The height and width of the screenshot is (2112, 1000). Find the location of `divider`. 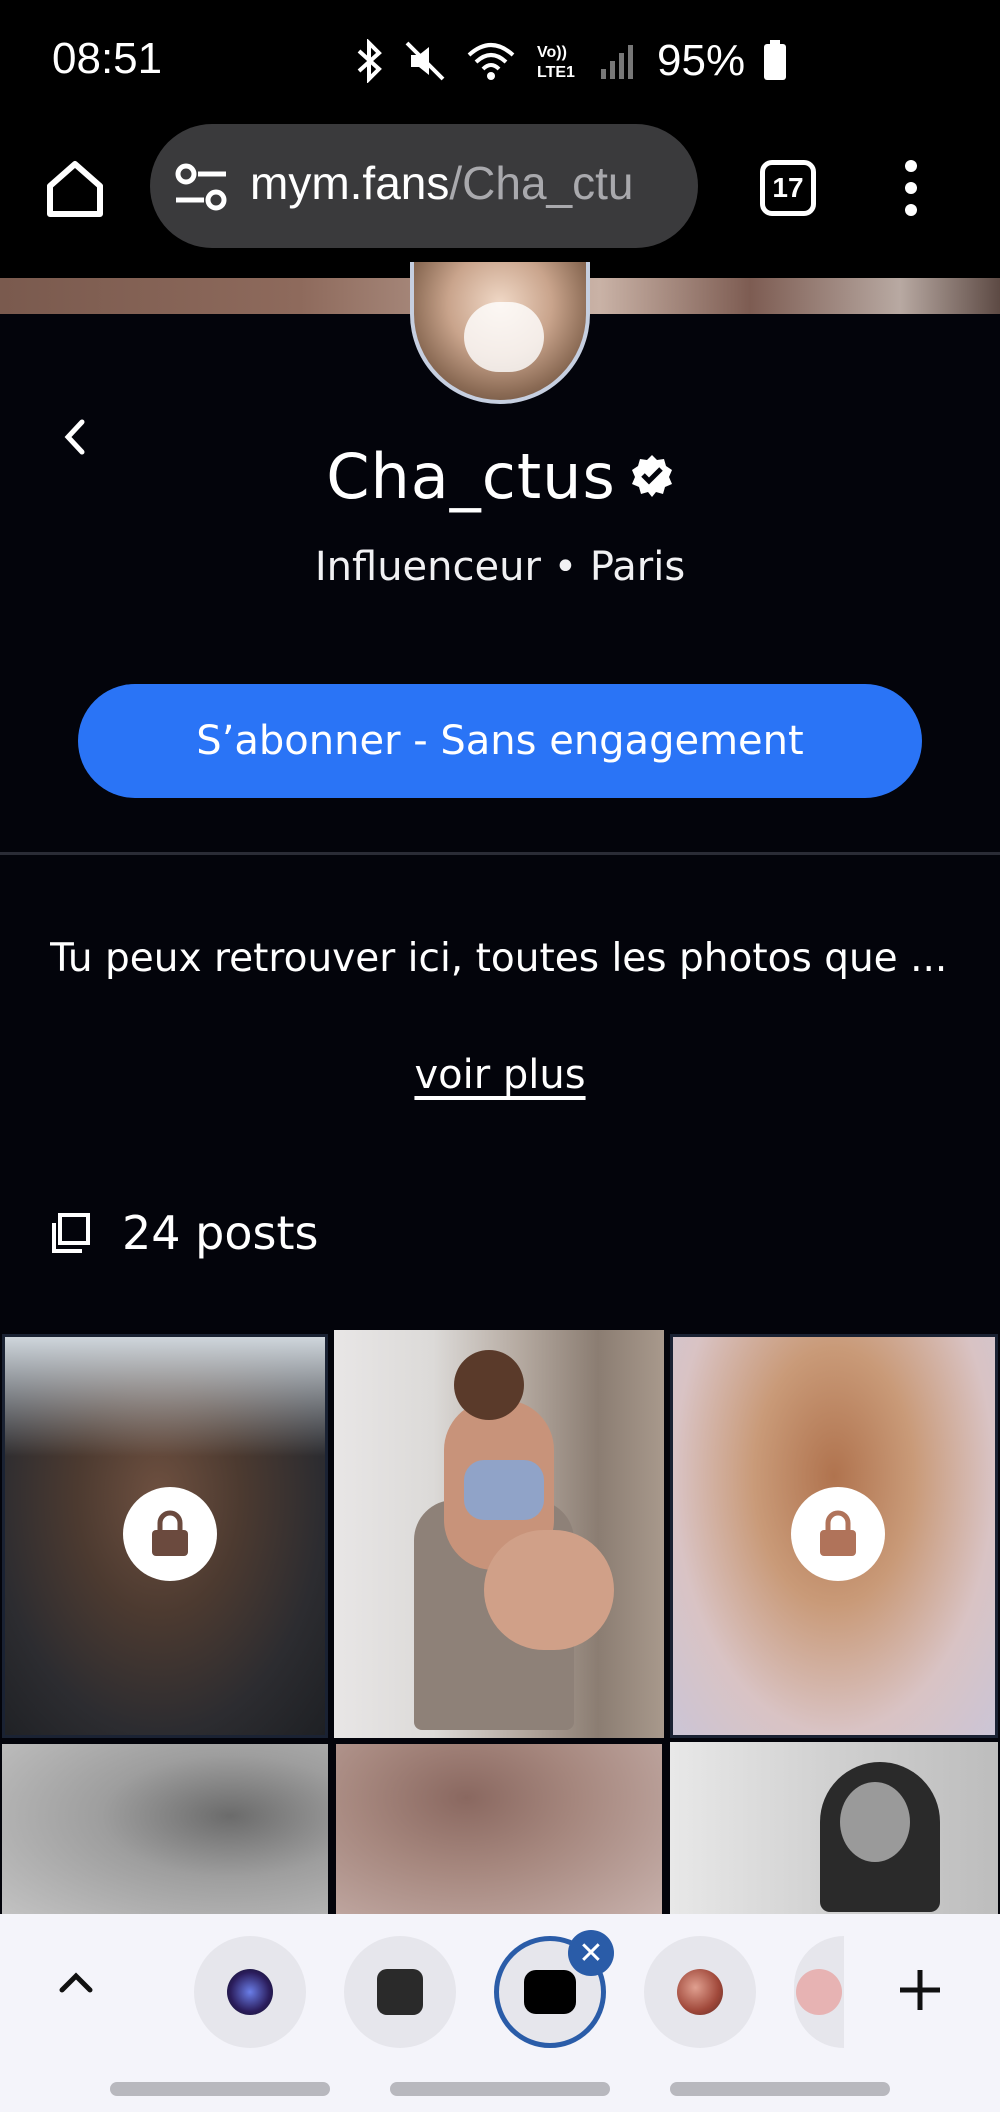

divider is located at coordinates (500, 853).